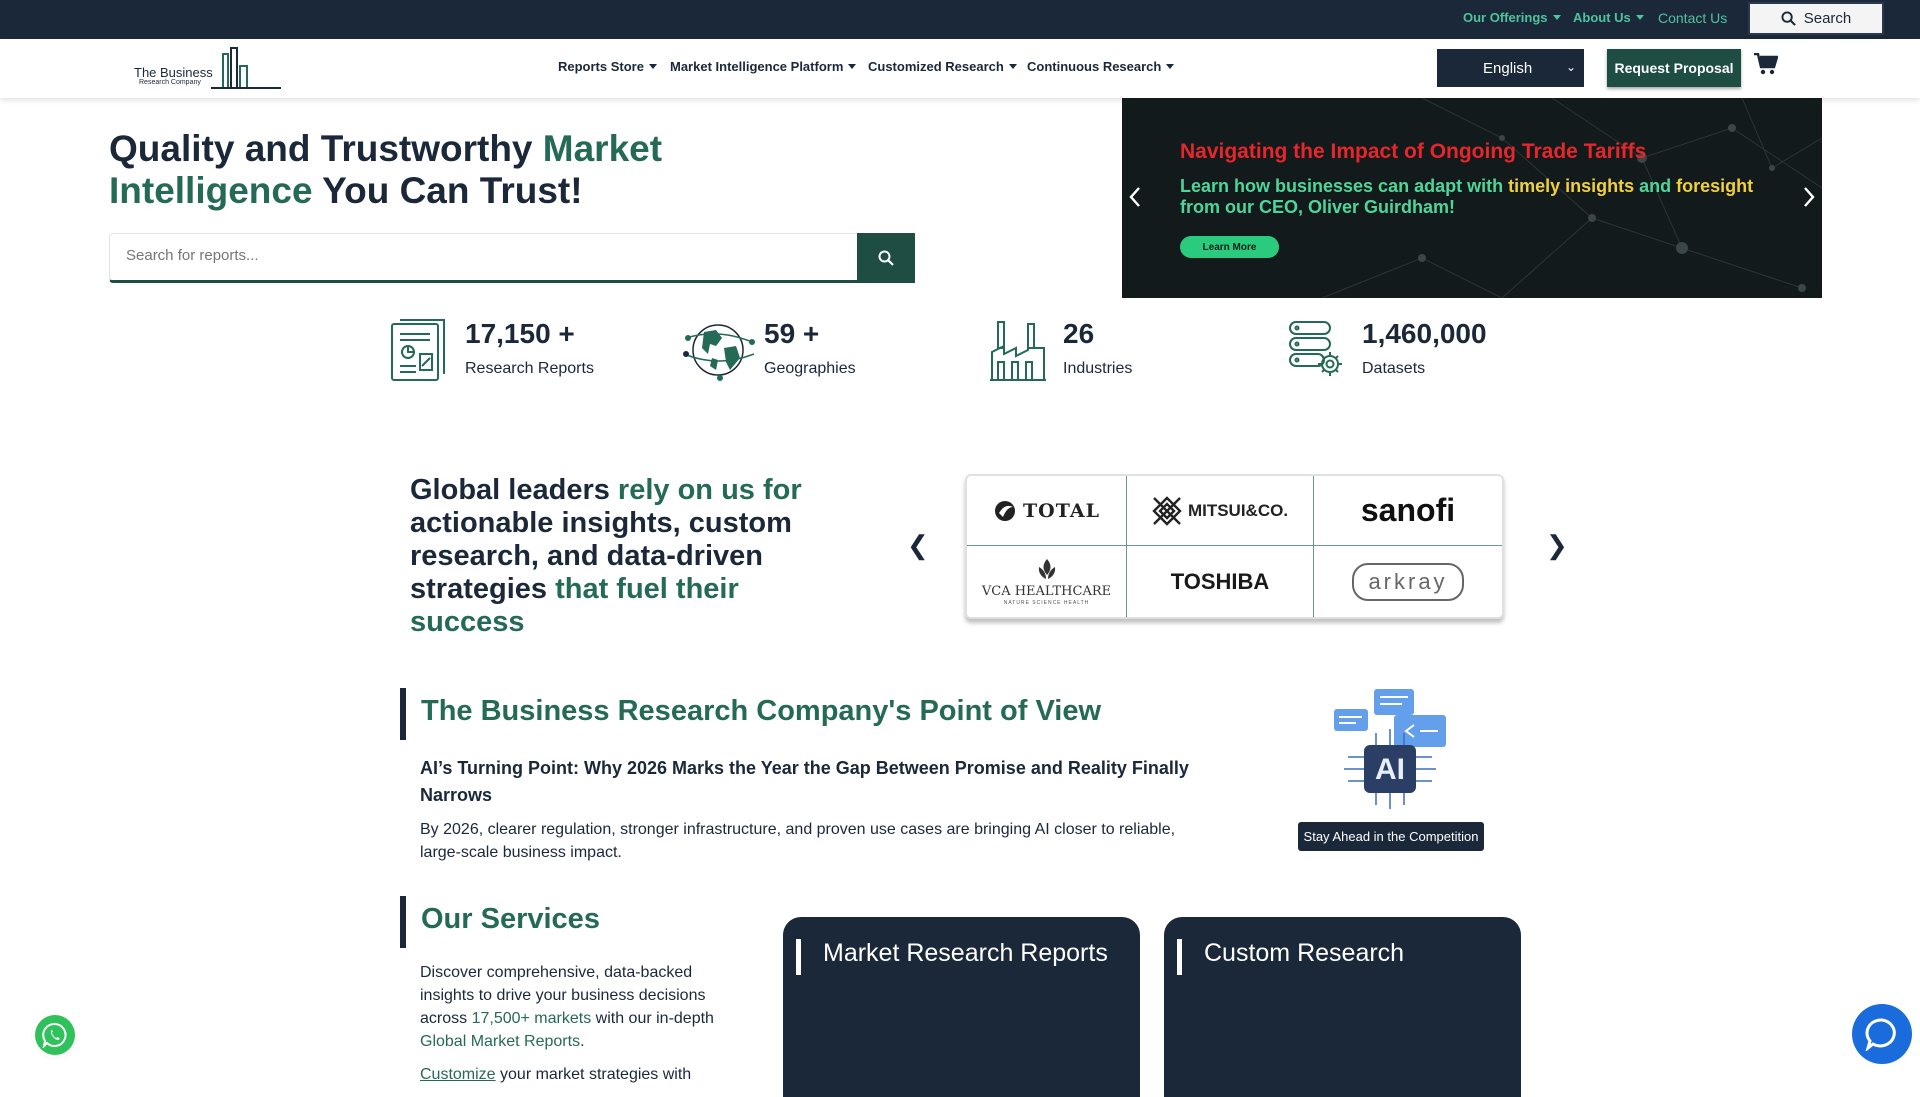  I want to click on logo-arkray-text: arkray, so click(1408, 581).